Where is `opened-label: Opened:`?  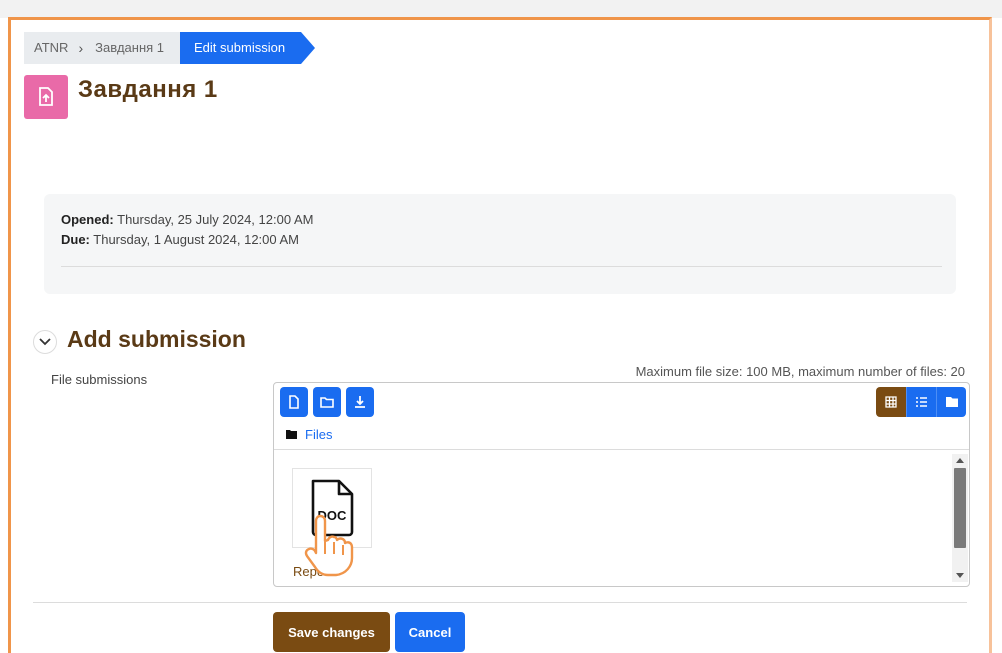
opened-label: Opened: is located at coordinates (87, 219).